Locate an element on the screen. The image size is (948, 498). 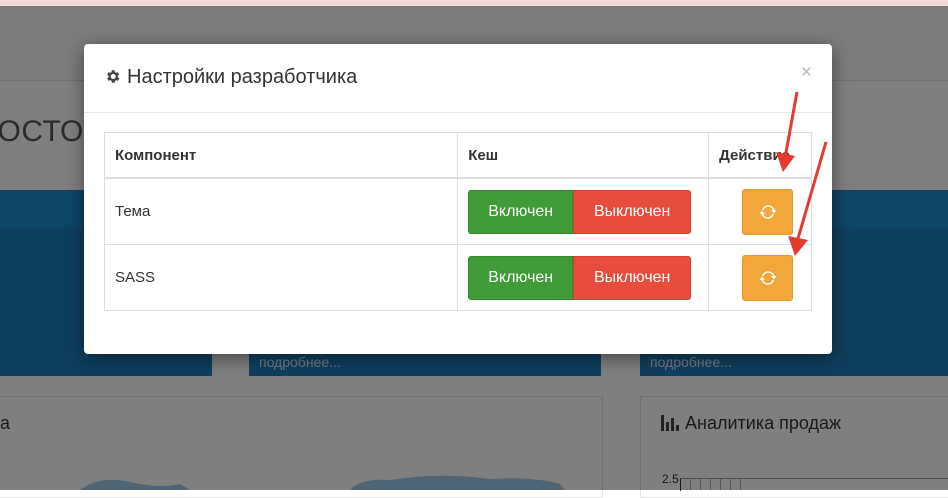
table-row: Тема Включен Выключен is located at coordinates (457, 211).